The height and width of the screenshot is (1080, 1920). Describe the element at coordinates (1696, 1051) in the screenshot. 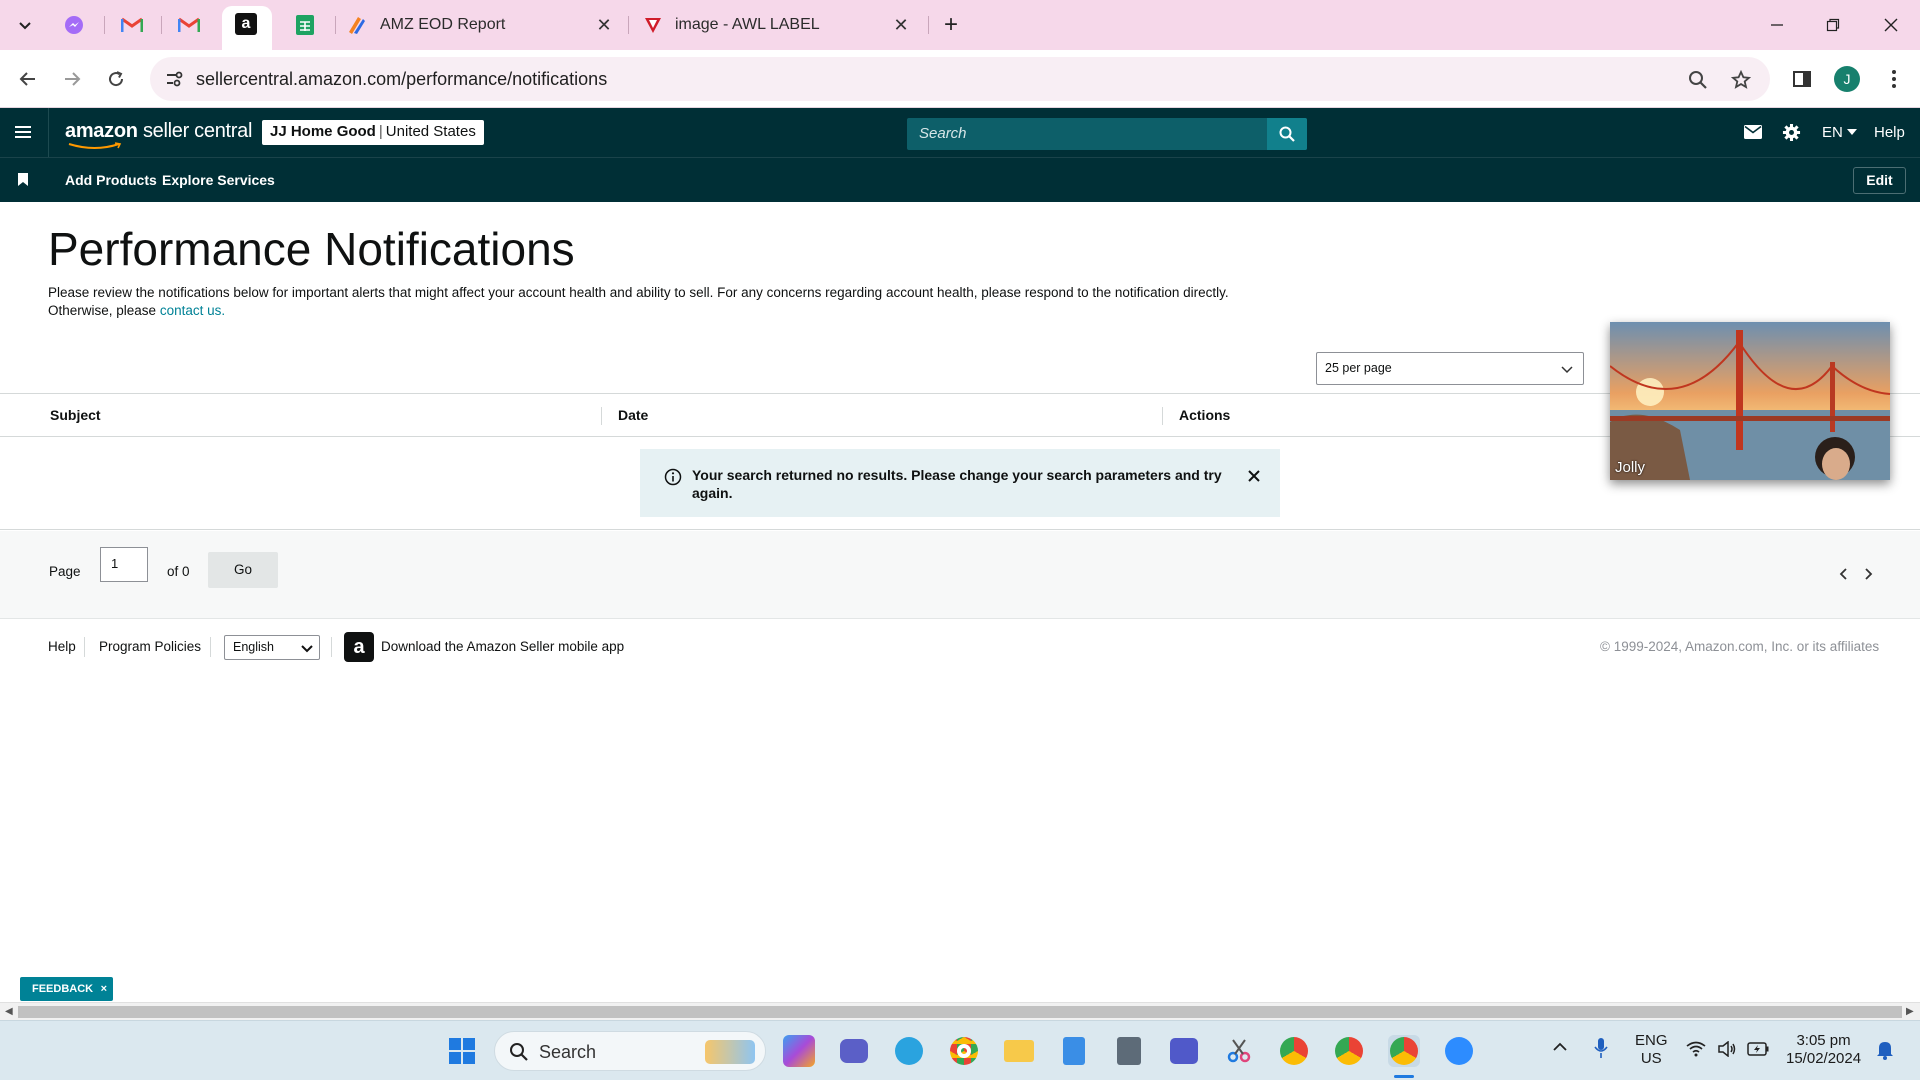

I see `wifi-icon` at that location.